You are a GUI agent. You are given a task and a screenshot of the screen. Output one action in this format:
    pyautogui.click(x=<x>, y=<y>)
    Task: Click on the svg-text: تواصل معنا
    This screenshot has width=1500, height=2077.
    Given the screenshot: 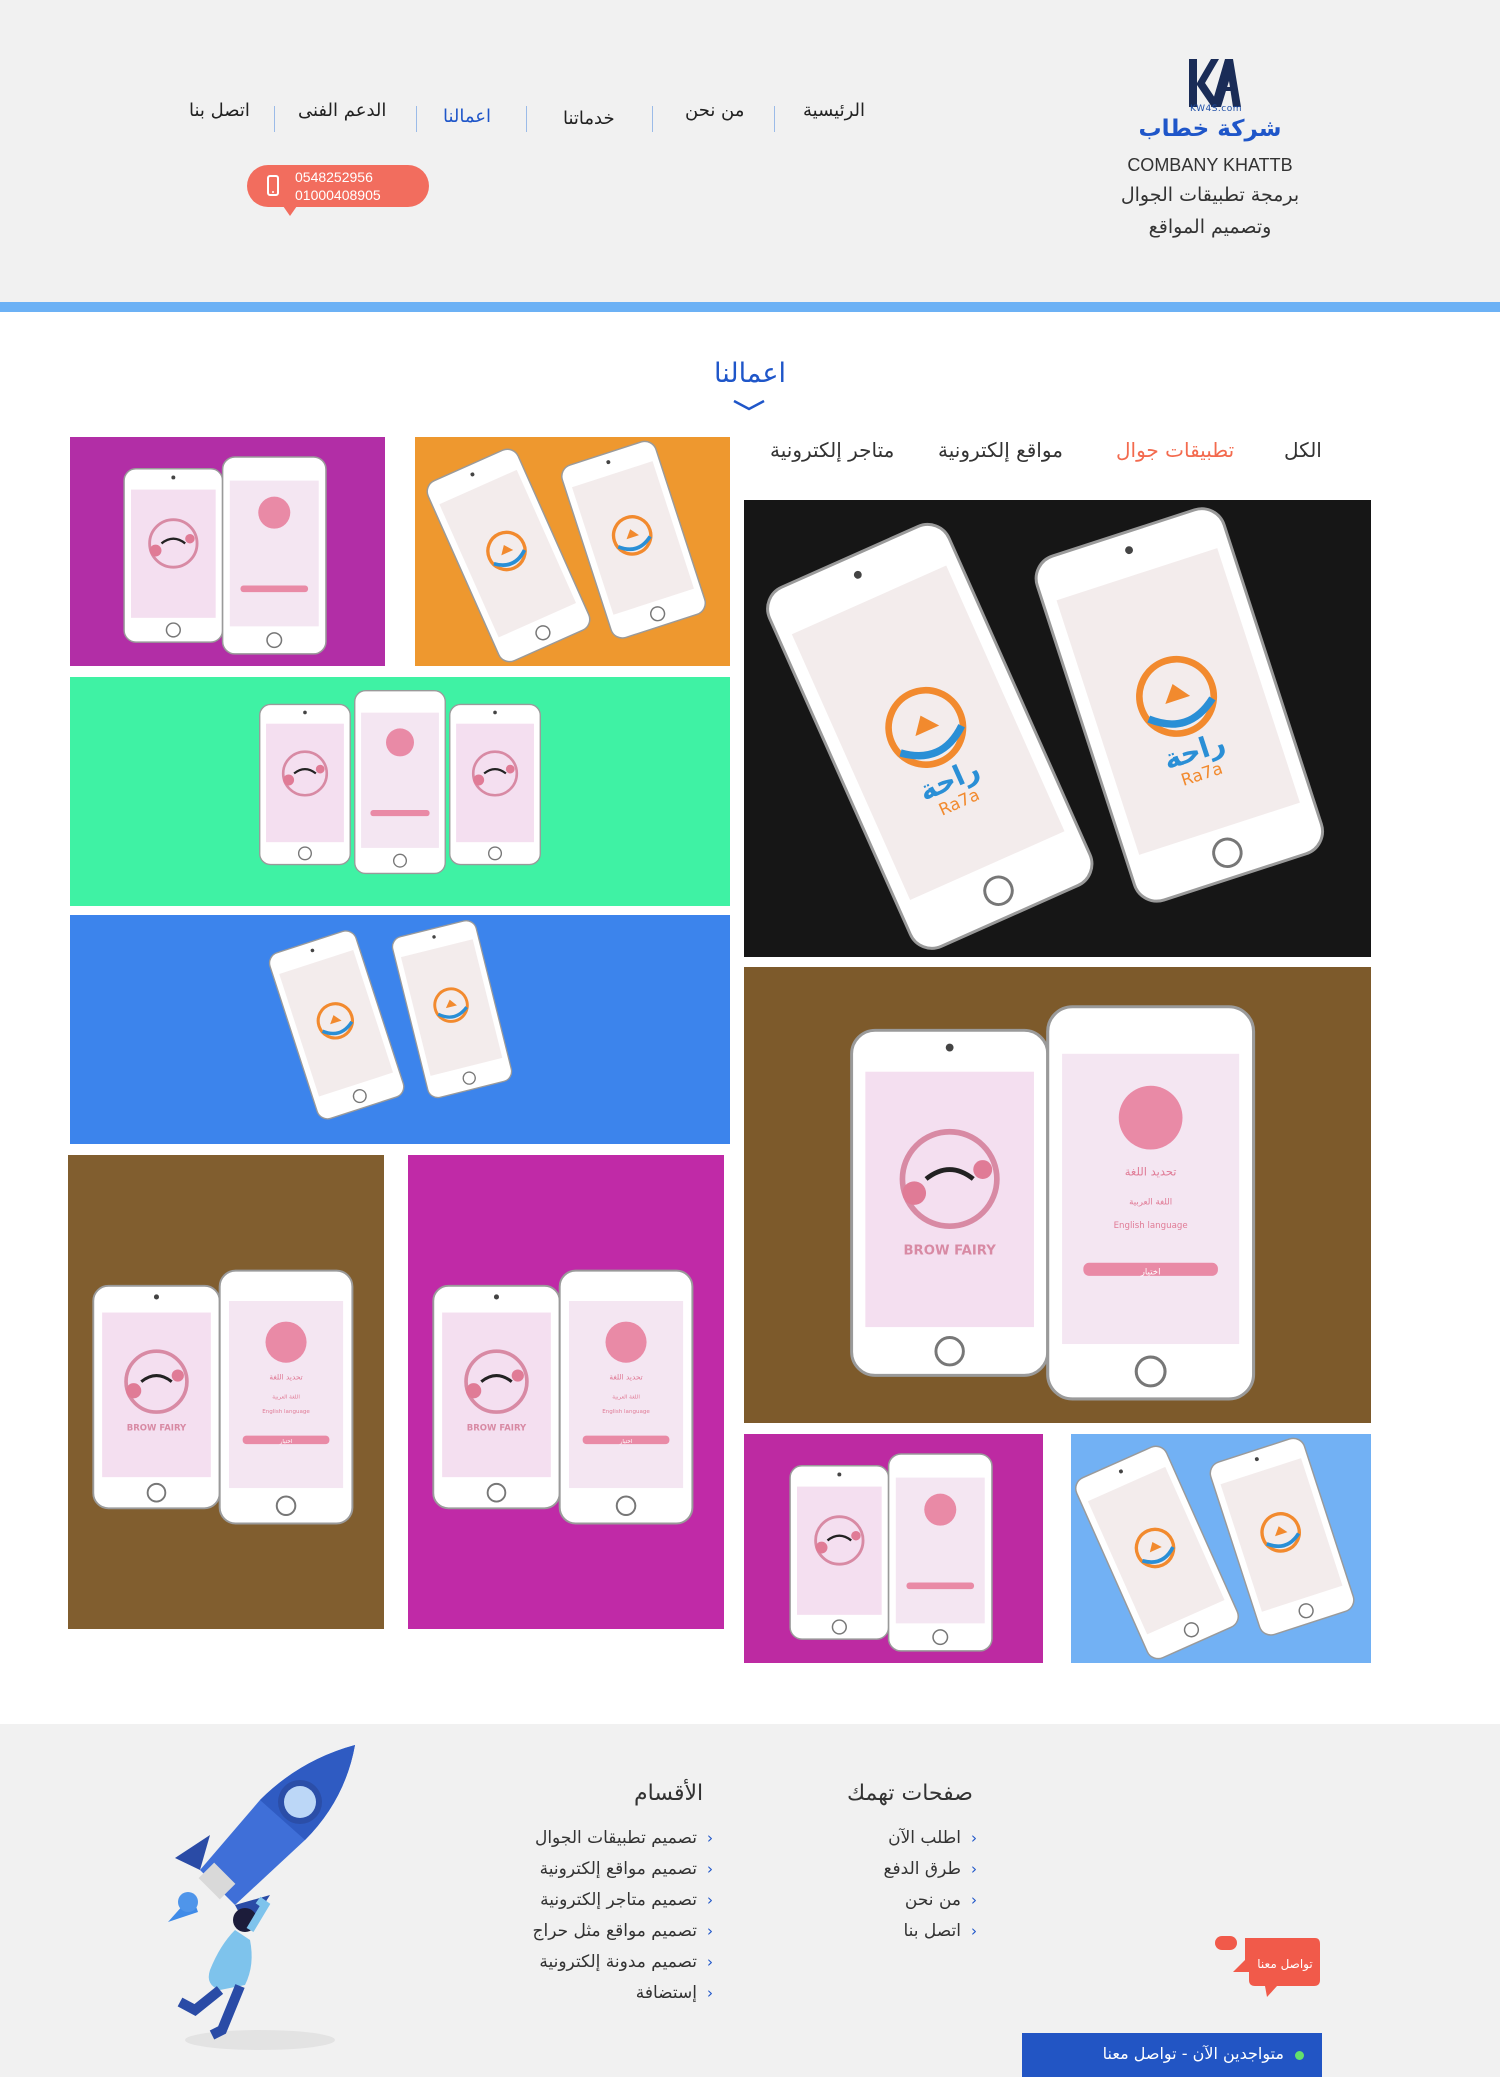 What is the action you would take?
    pyautogui.click(x=1284, y=1964)
    